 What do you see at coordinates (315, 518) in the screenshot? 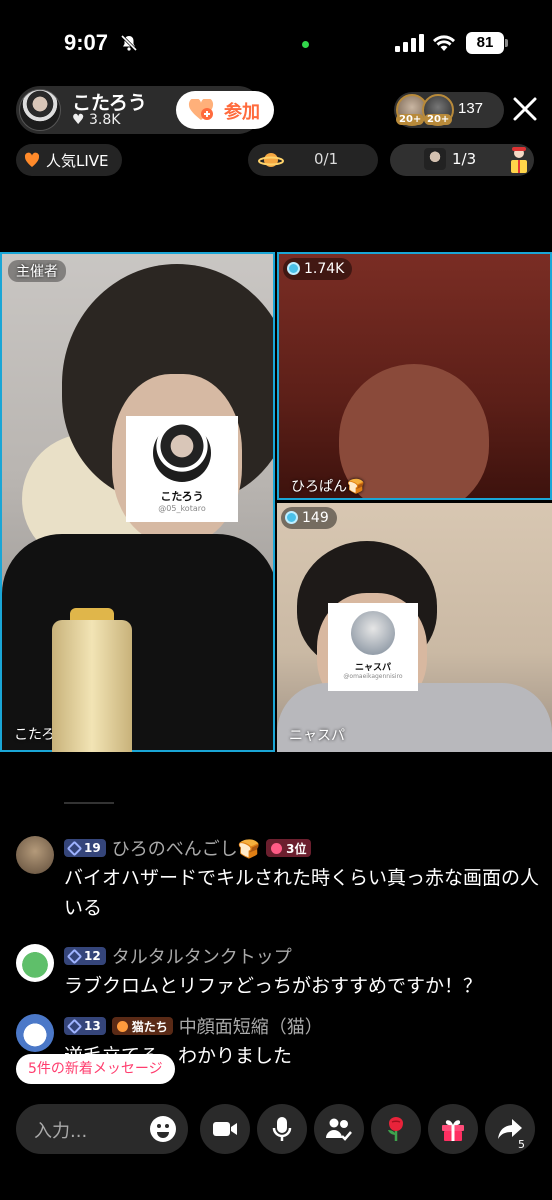
I see `guest2-gems: 149` at bounding box center [315, 518].